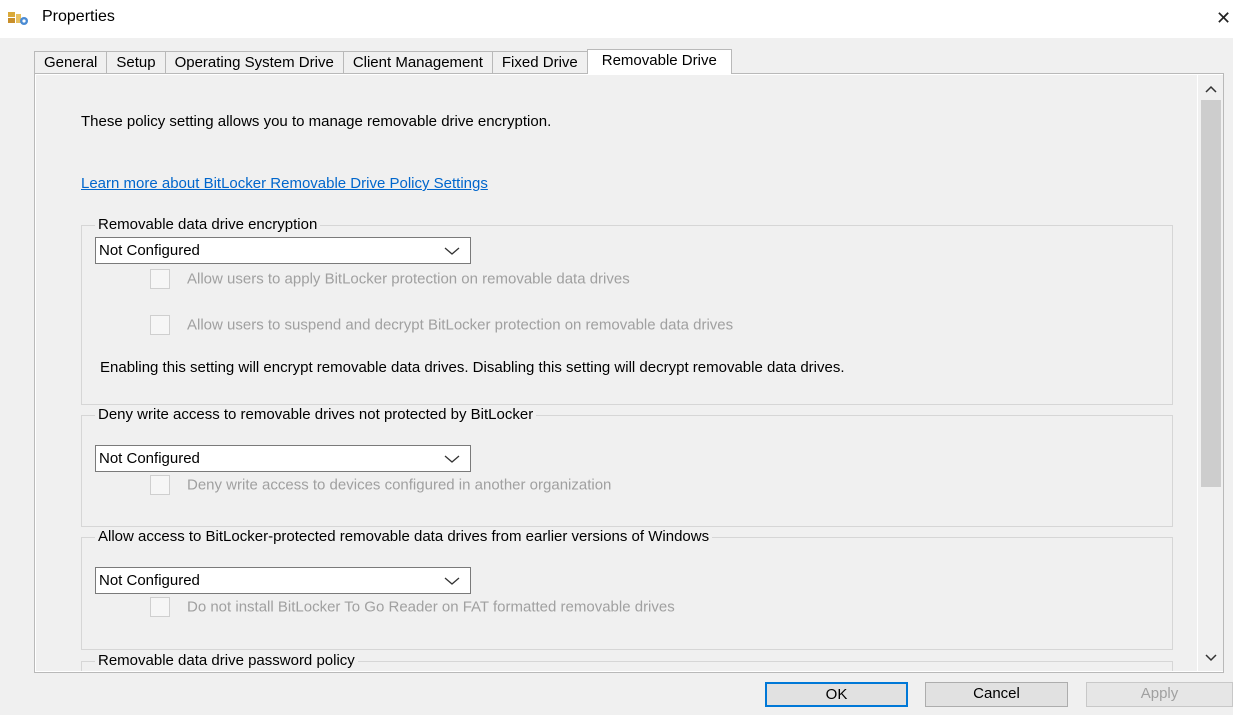 This screenshot has height=715, width=1233. What do you see at coordinates (283, 250) in the screenshot?
I see `encryption-dropdown: Not Configured` at bounding box center [283, 250].